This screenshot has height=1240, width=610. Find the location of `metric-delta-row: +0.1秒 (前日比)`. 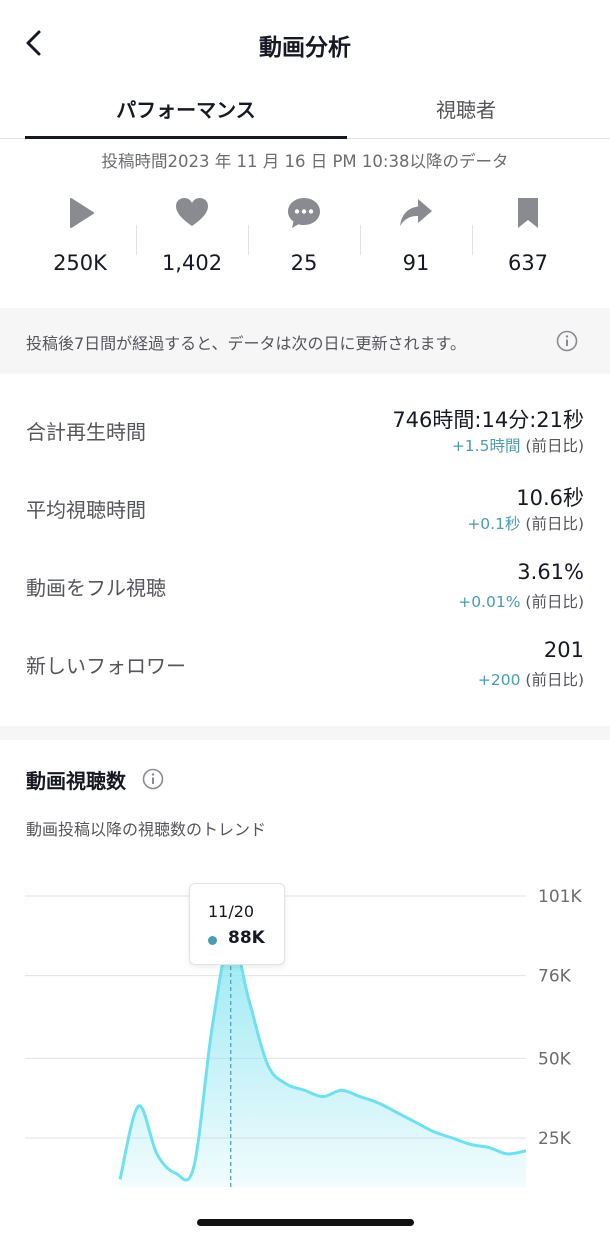

metric-delta-row: +0.1秒 (前日比) is located at coordinates (525, 523).